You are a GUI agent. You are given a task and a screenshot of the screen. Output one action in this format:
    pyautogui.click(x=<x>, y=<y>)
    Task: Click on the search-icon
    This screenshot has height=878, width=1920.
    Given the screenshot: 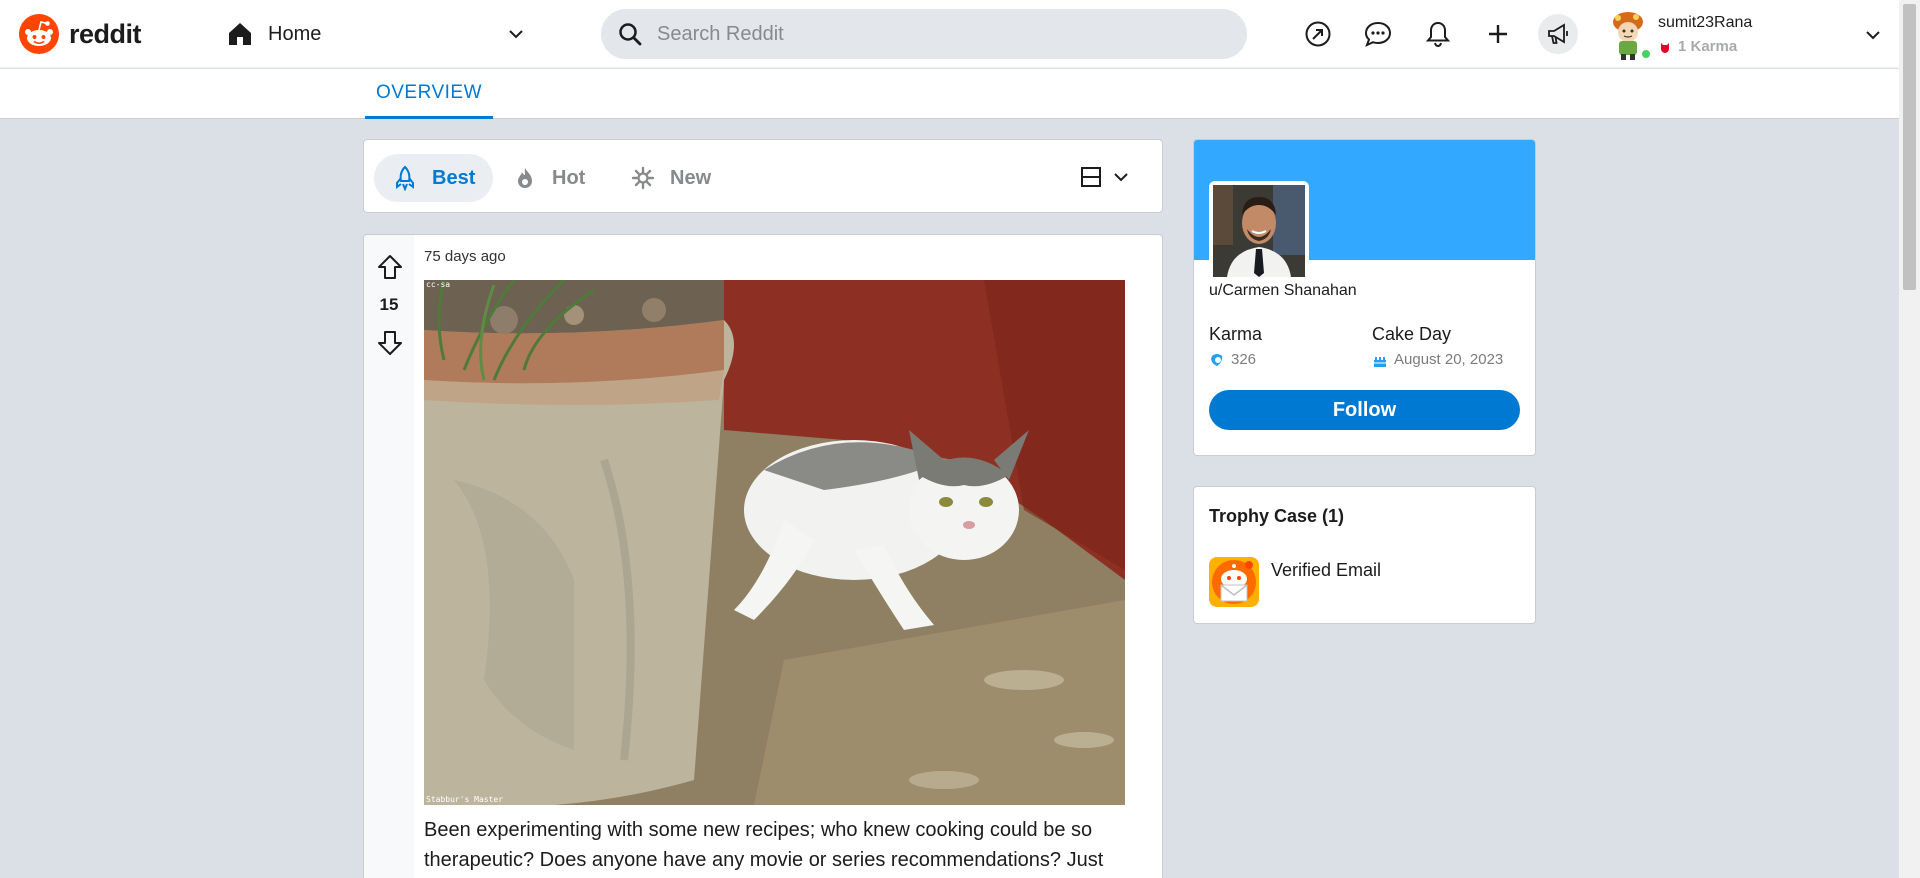 What is the action you would take?
    pyautogui.click(x=630, y=34)
    